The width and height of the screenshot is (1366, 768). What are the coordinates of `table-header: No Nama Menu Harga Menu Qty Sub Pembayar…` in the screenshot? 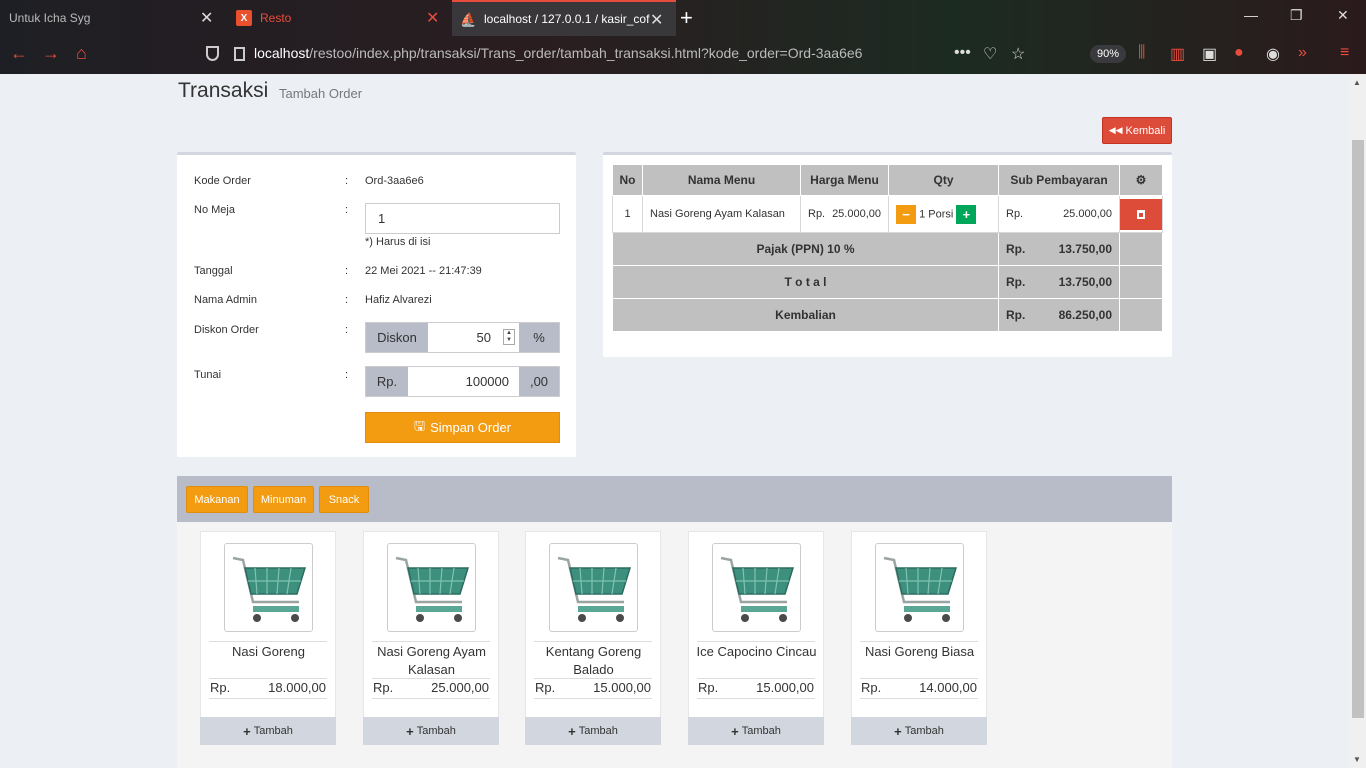 It's located at (887, 180).